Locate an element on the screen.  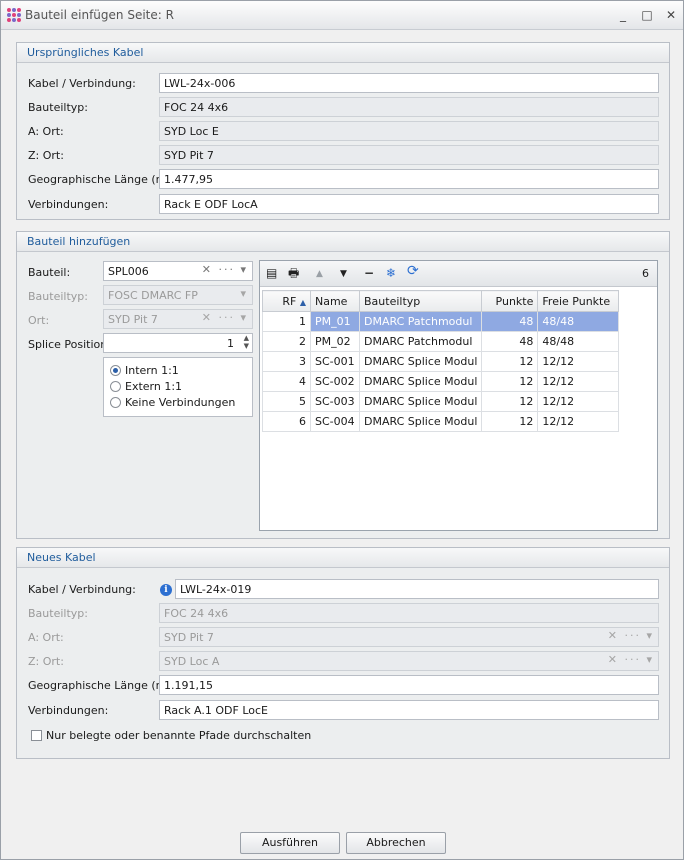
new-a-location-value: SYD Pit 7 is located at coordinates (189, 637).